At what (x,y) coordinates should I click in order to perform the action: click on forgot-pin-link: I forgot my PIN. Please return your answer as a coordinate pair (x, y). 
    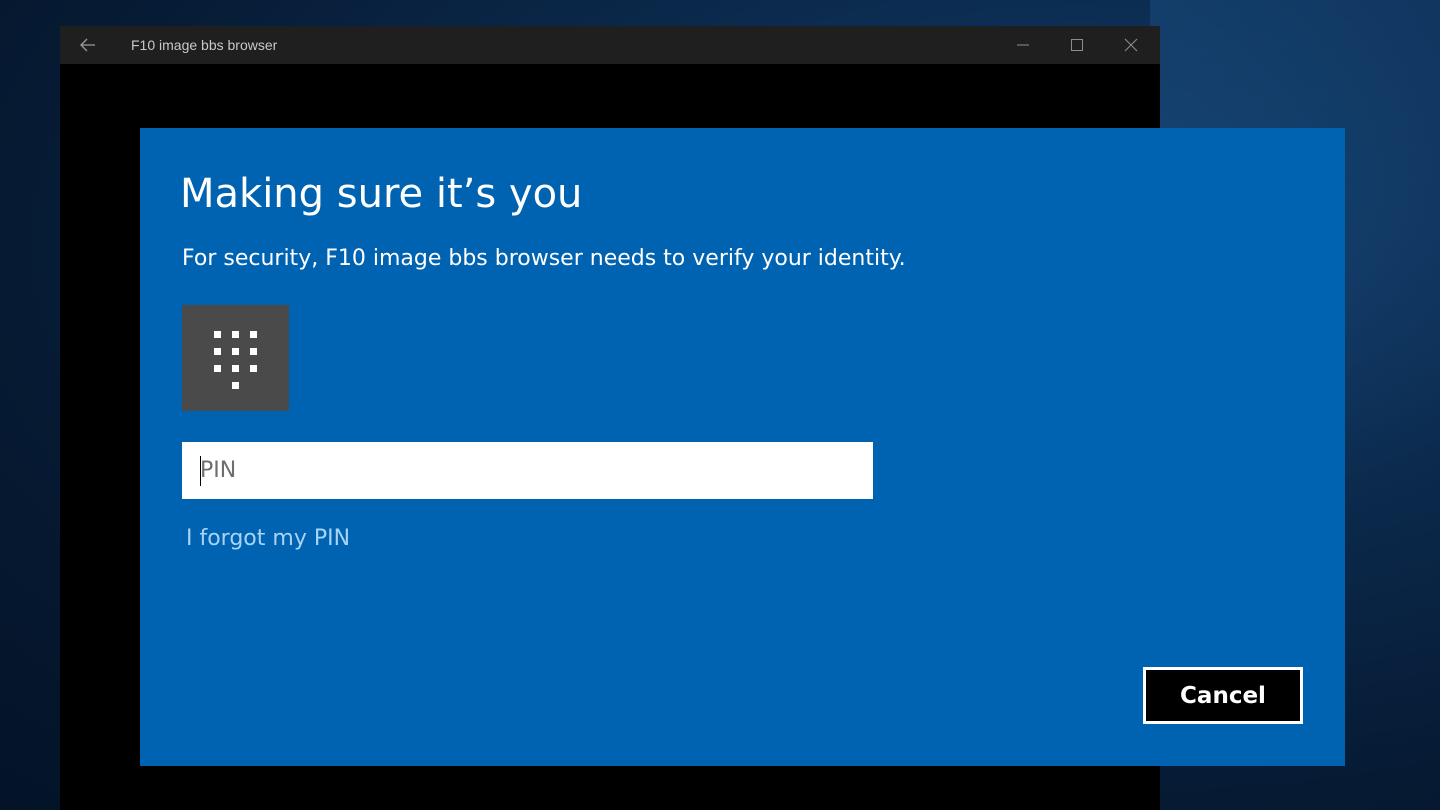
    Looking at the image, I should click on (268, 539).